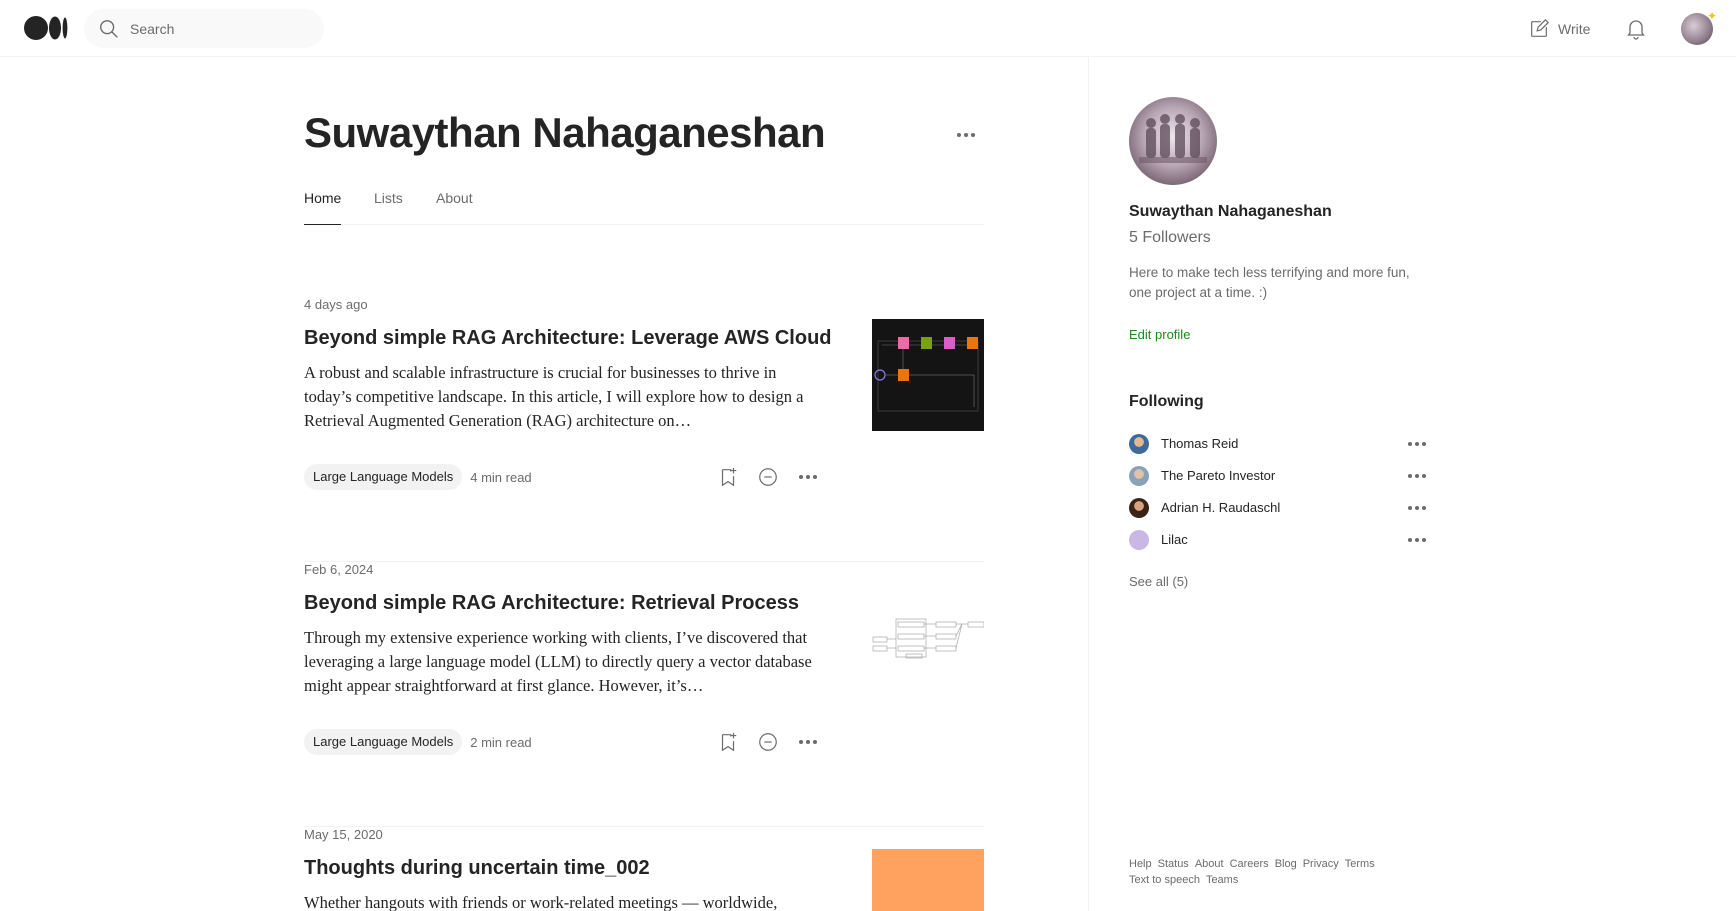 The width and height of the screenshot is (1736, 911). What do you see at coordinates (1286, 864) in the screenshot?
I see `footer-link-blog: Blog` at bounding box center [1286, 864].